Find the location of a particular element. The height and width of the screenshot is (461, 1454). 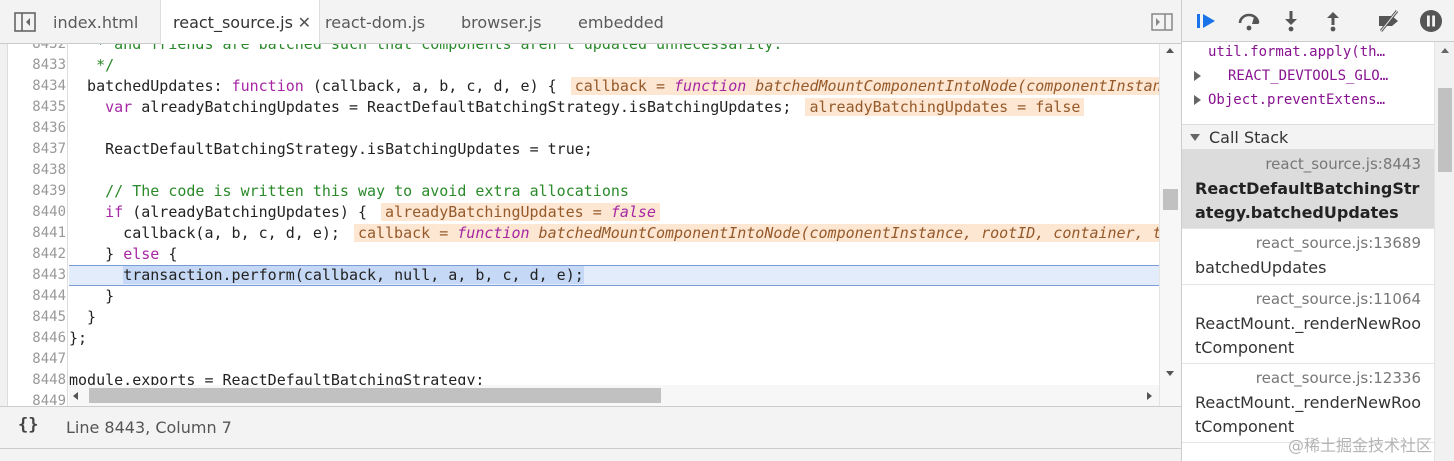

line-number: 8444 is located at coordinates (37, 296).